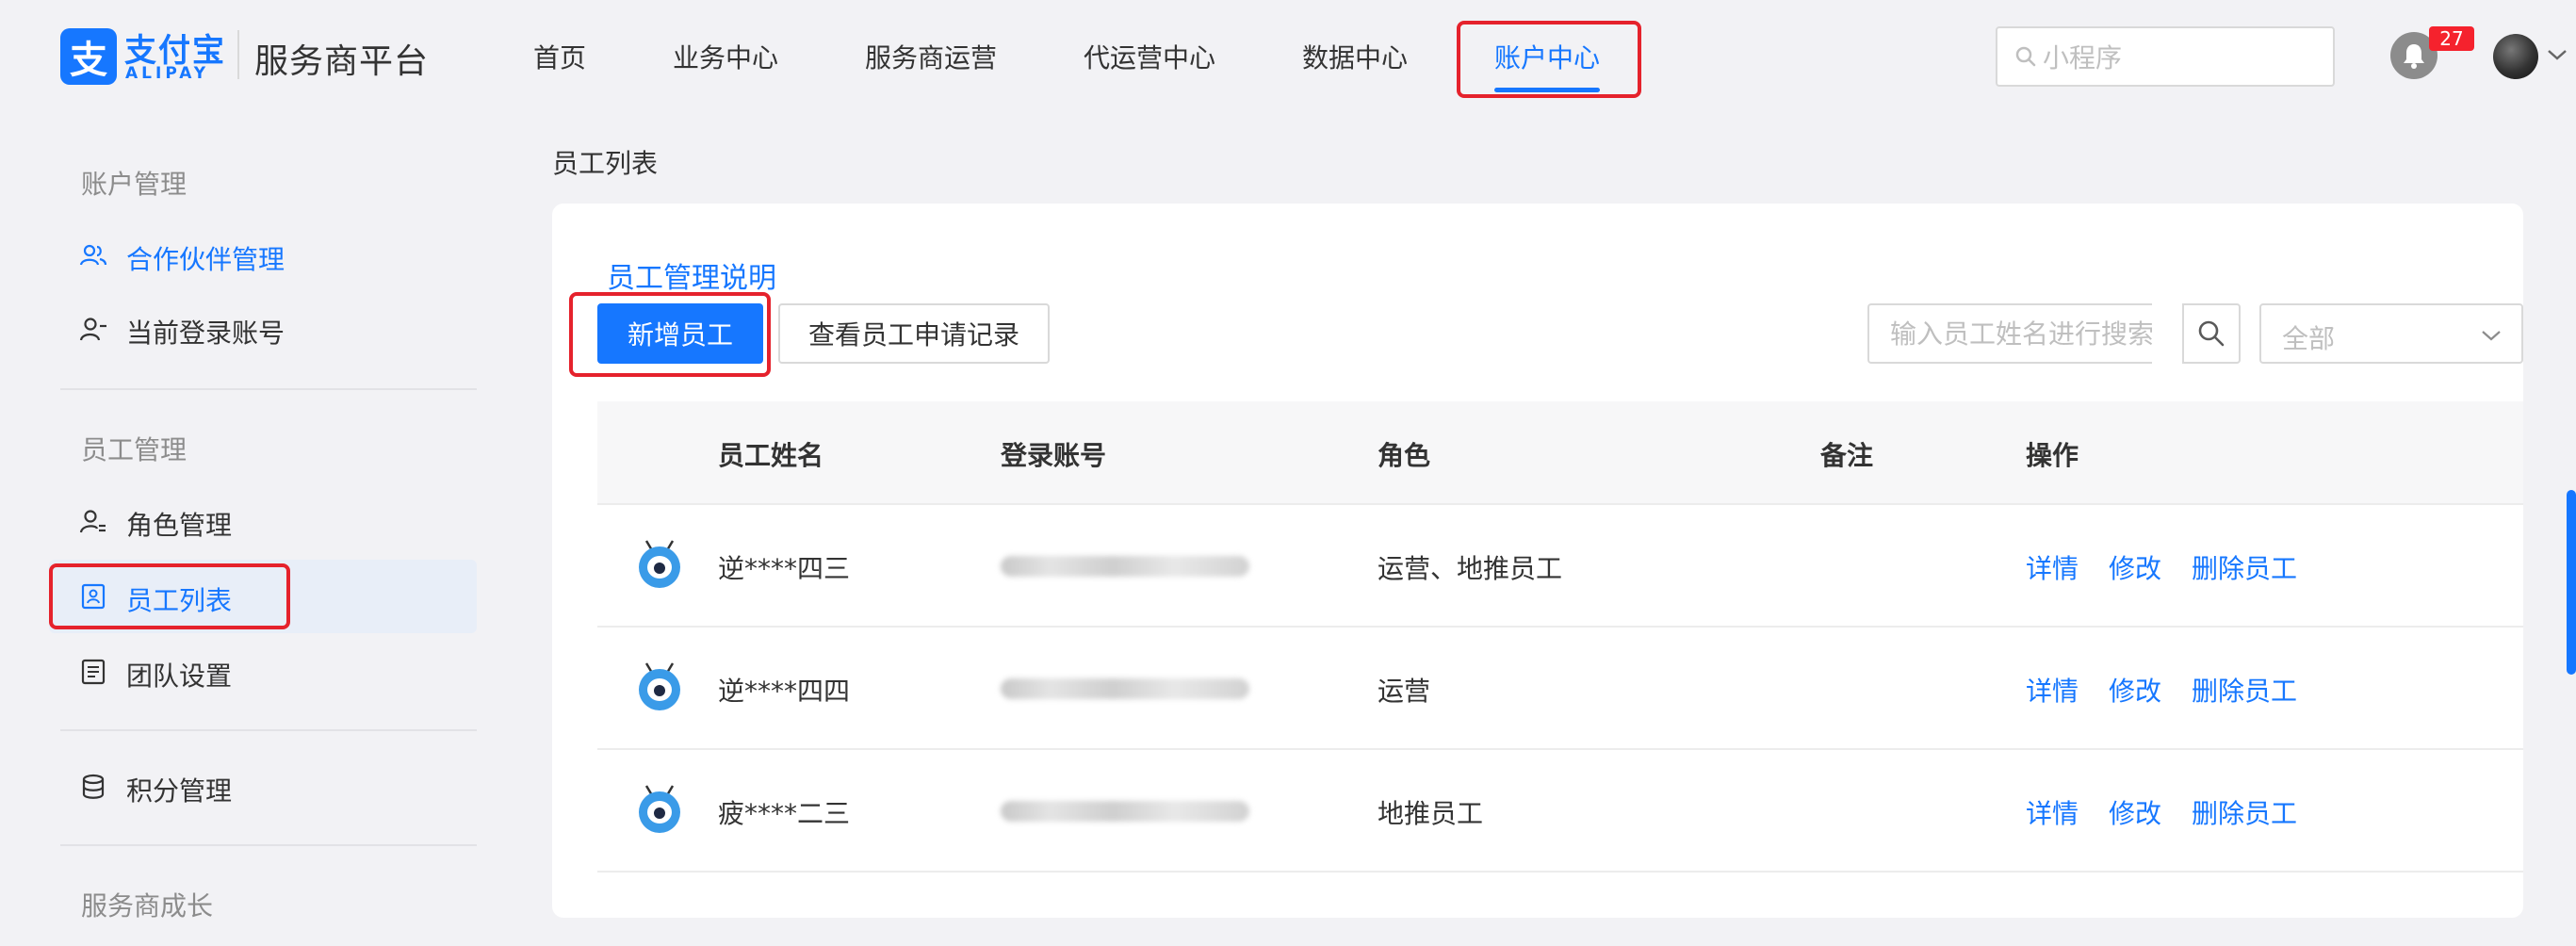  I want to click on column-header-account: 登录账号, so click(1054, 456).